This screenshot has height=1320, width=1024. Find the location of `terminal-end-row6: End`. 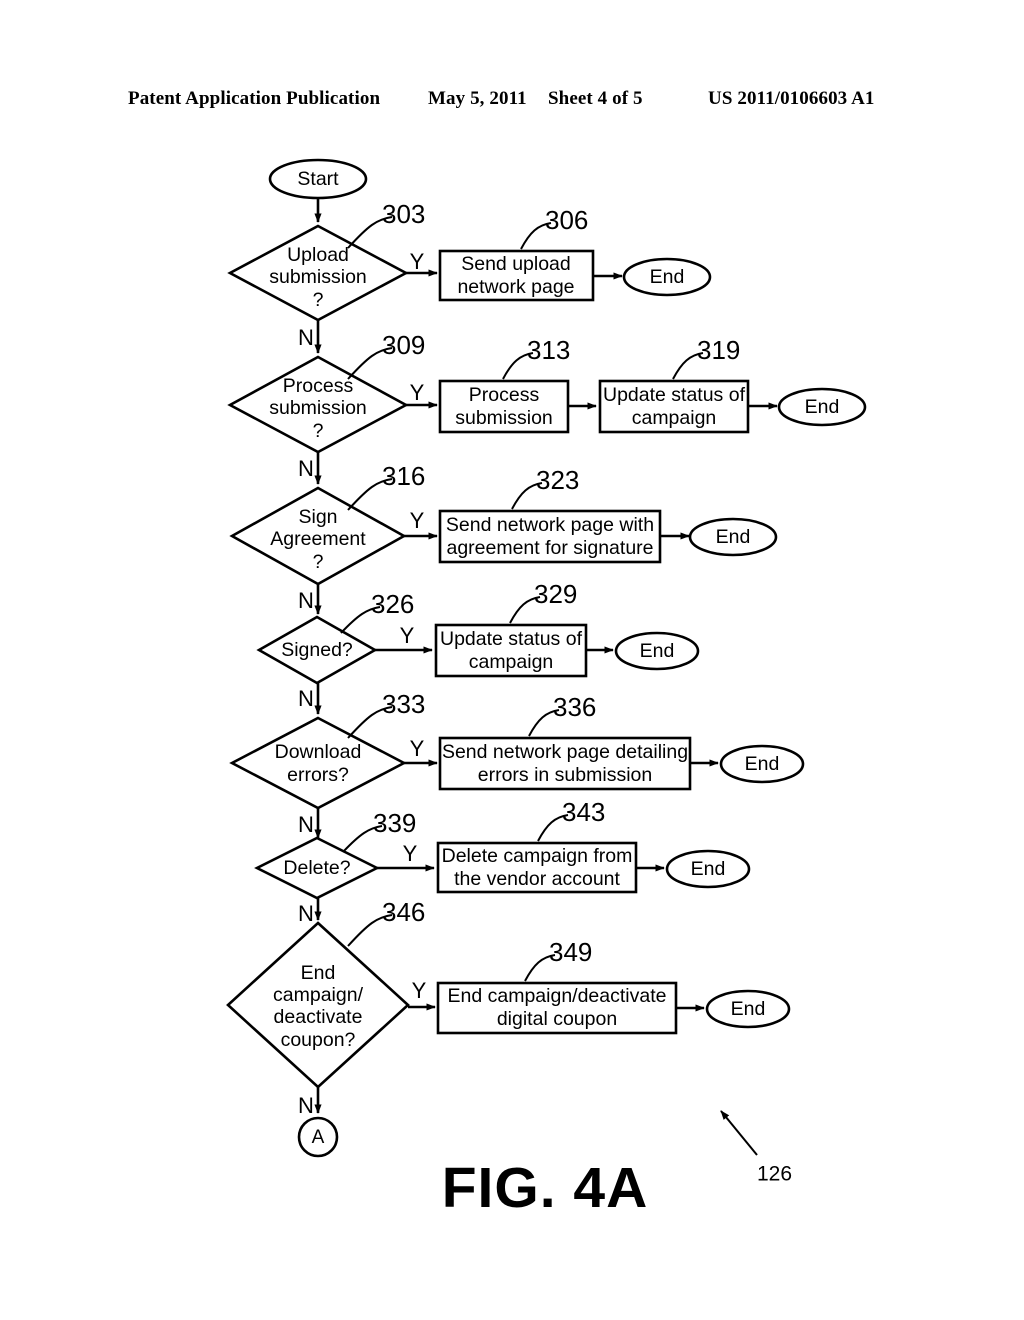

terminal-end-row6: End is located at coordinates (708, 869).